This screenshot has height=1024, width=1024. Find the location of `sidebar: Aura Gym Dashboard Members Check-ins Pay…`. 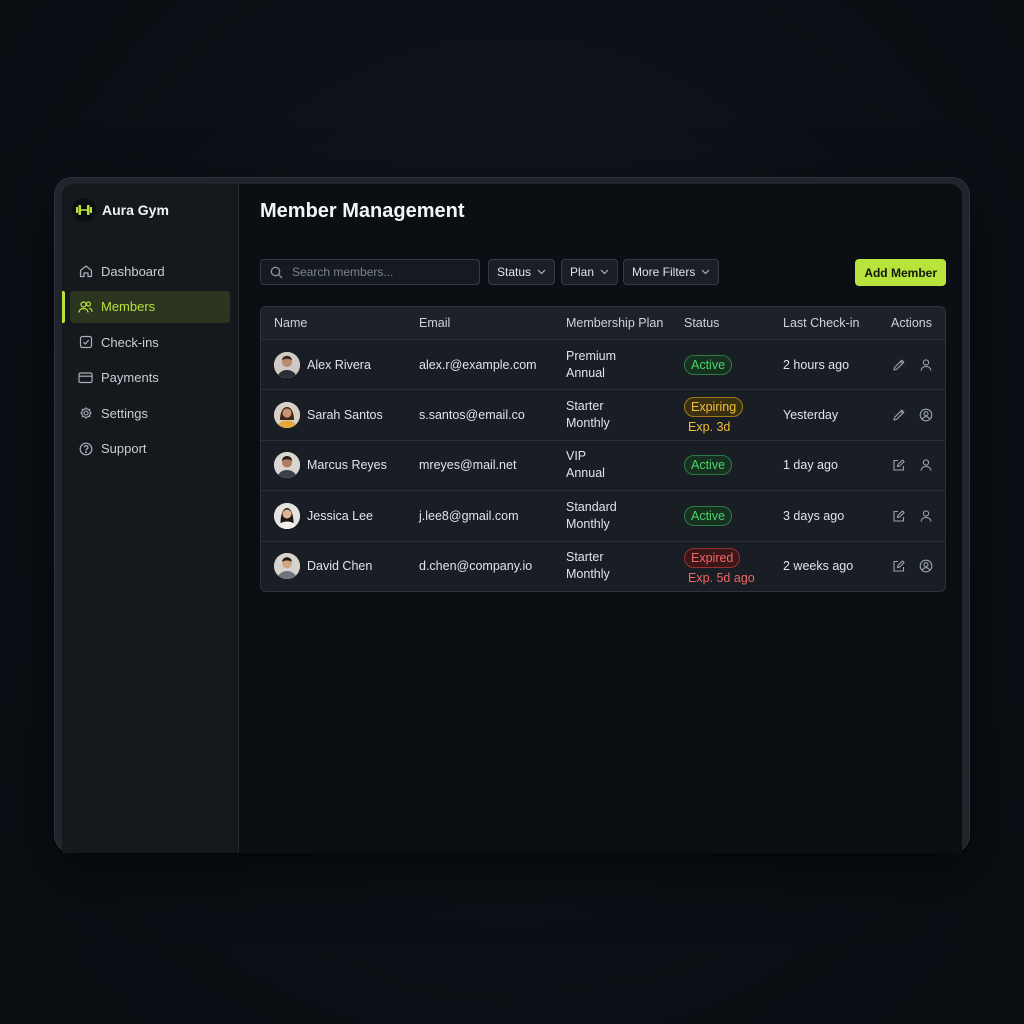

sidebar: Aura Gym Dashboard Members Check-ins Pay… is located at coordinates (150, 518).